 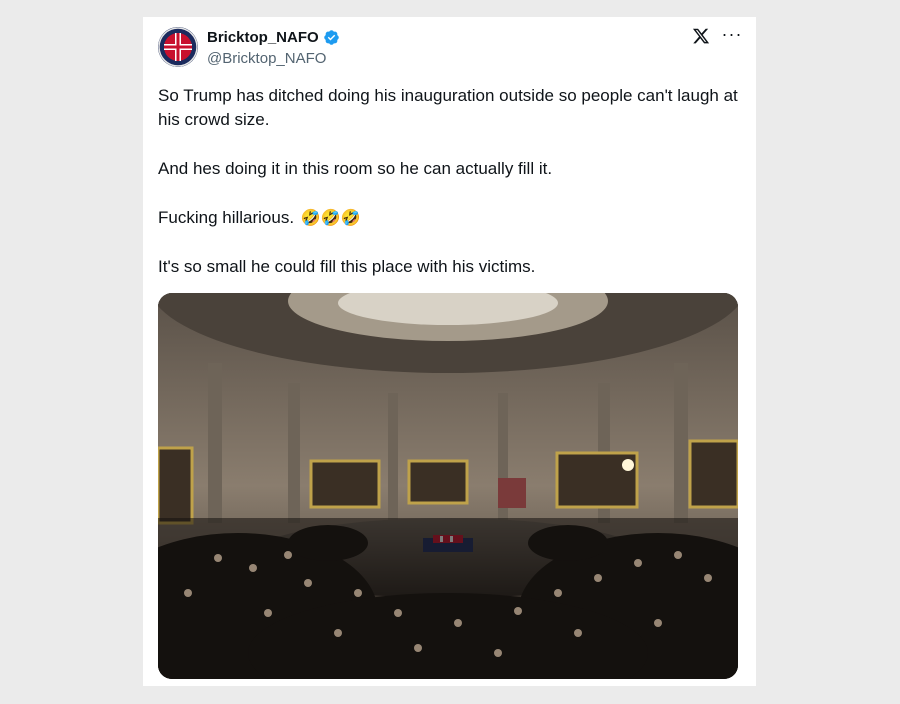 I want to click on post-text-paragraph-3-text: Fucking hillarious., so click(x=226, y=217).